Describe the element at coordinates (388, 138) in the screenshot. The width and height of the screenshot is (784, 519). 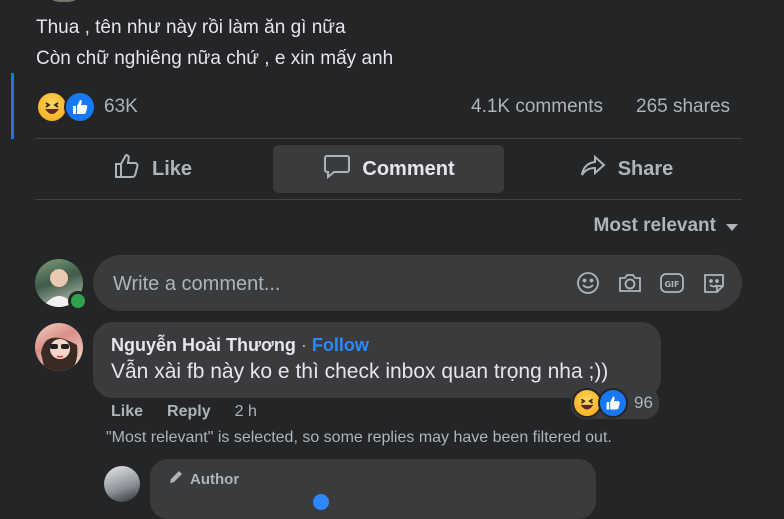
I see `divider-top` at that location.